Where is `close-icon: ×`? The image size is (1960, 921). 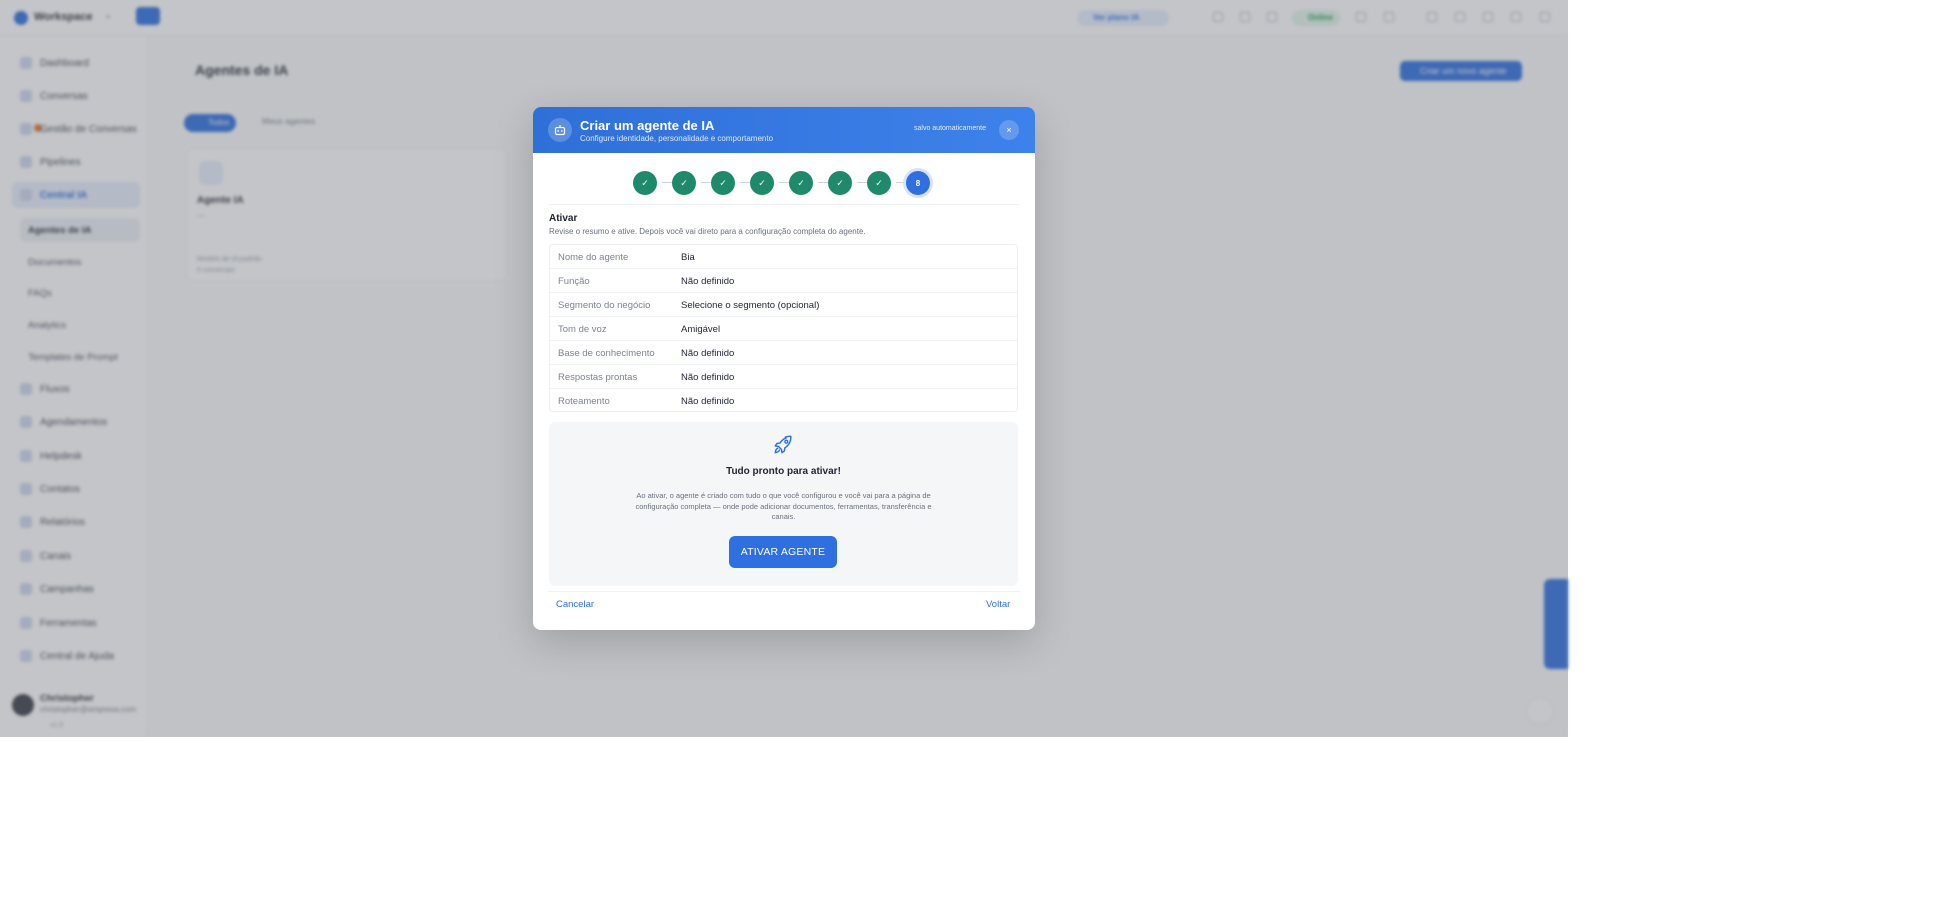
close-icon: × is located at coordinates (1009, 130).